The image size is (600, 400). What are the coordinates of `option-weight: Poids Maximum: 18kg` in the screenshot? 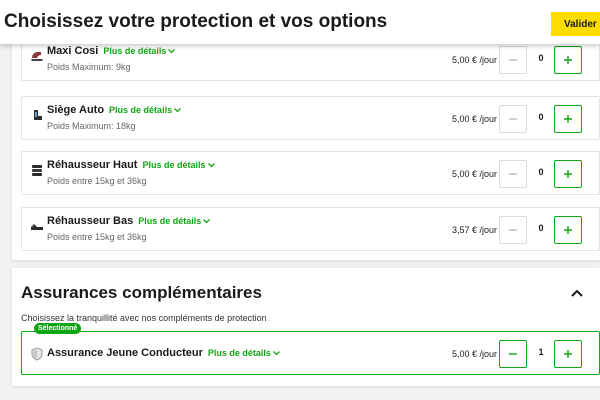 It's located at (91, 126).